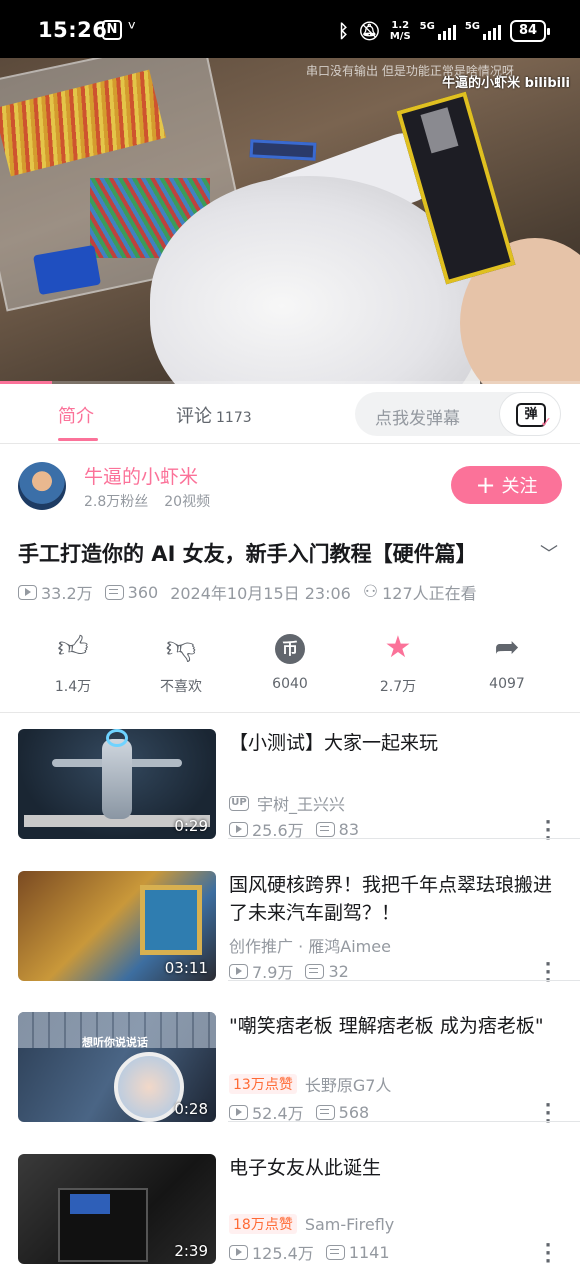 The width and height of the screenshot is (580, 1279). Describe the element at coordinates (343, 31) in the screenshot. I see `bluetooth-icon: ᛒ` at that location.